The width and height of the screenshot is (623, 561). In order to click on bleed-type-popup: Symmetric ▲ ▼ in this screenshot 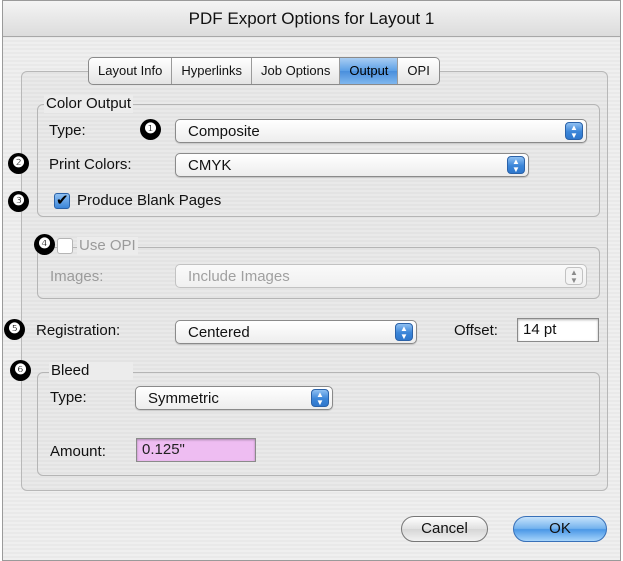, I will do `click(234, 398)`.